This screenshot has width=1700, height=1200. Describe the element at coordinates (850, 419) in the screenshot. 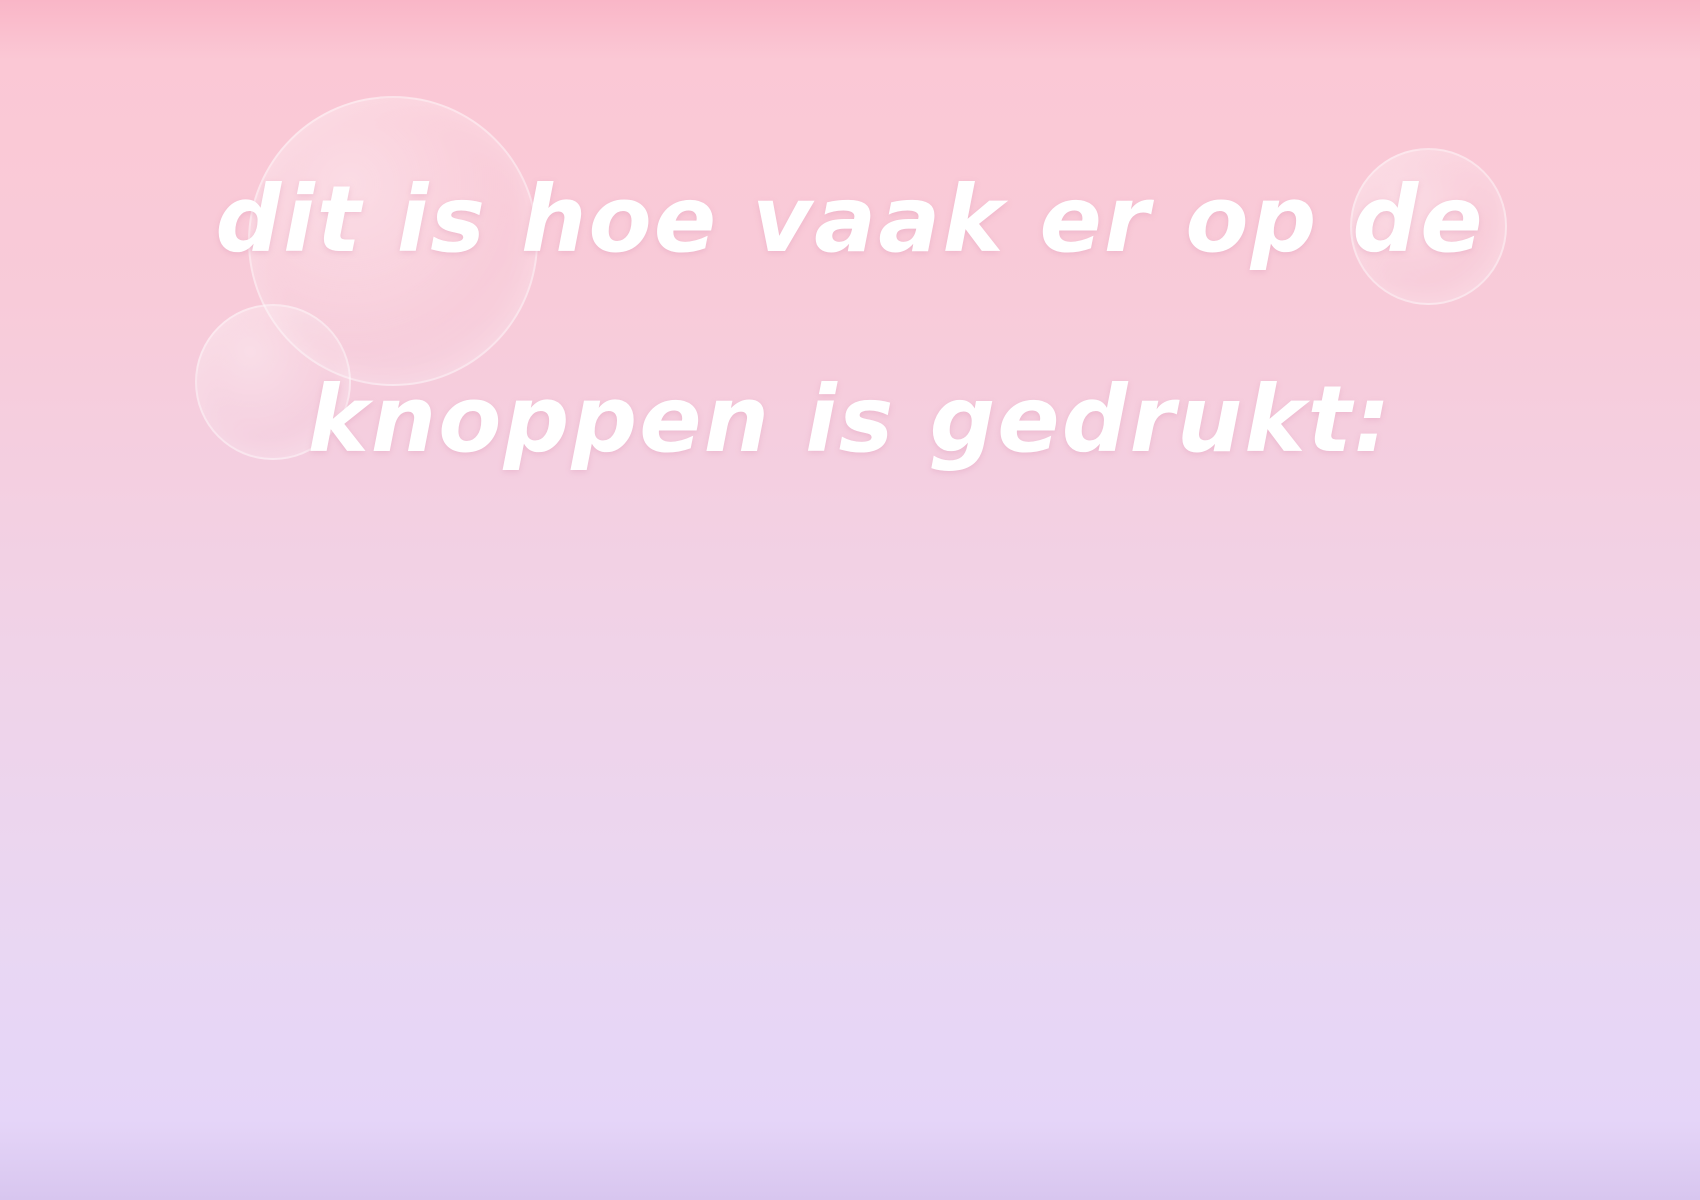

I see `title-line-2: knoppen is gedrukt:` at that location.